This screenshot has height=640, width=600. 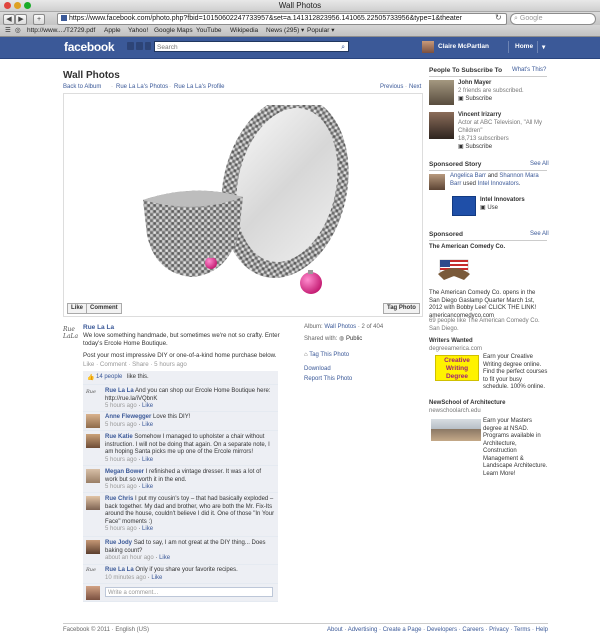 I want to click on commenter-name: Anne Flewegger, so click(x=128, y=417).